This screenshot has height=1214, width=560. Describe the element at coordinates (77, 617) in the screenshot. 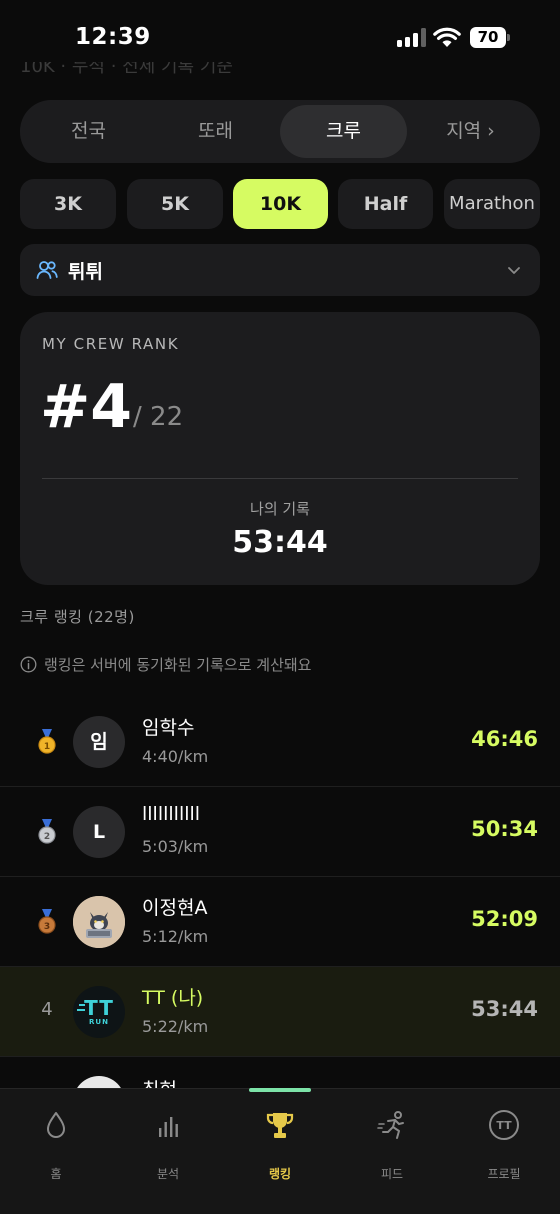

I see `crew-ranking-title: 크루 랭킹 (22명)` at that location.